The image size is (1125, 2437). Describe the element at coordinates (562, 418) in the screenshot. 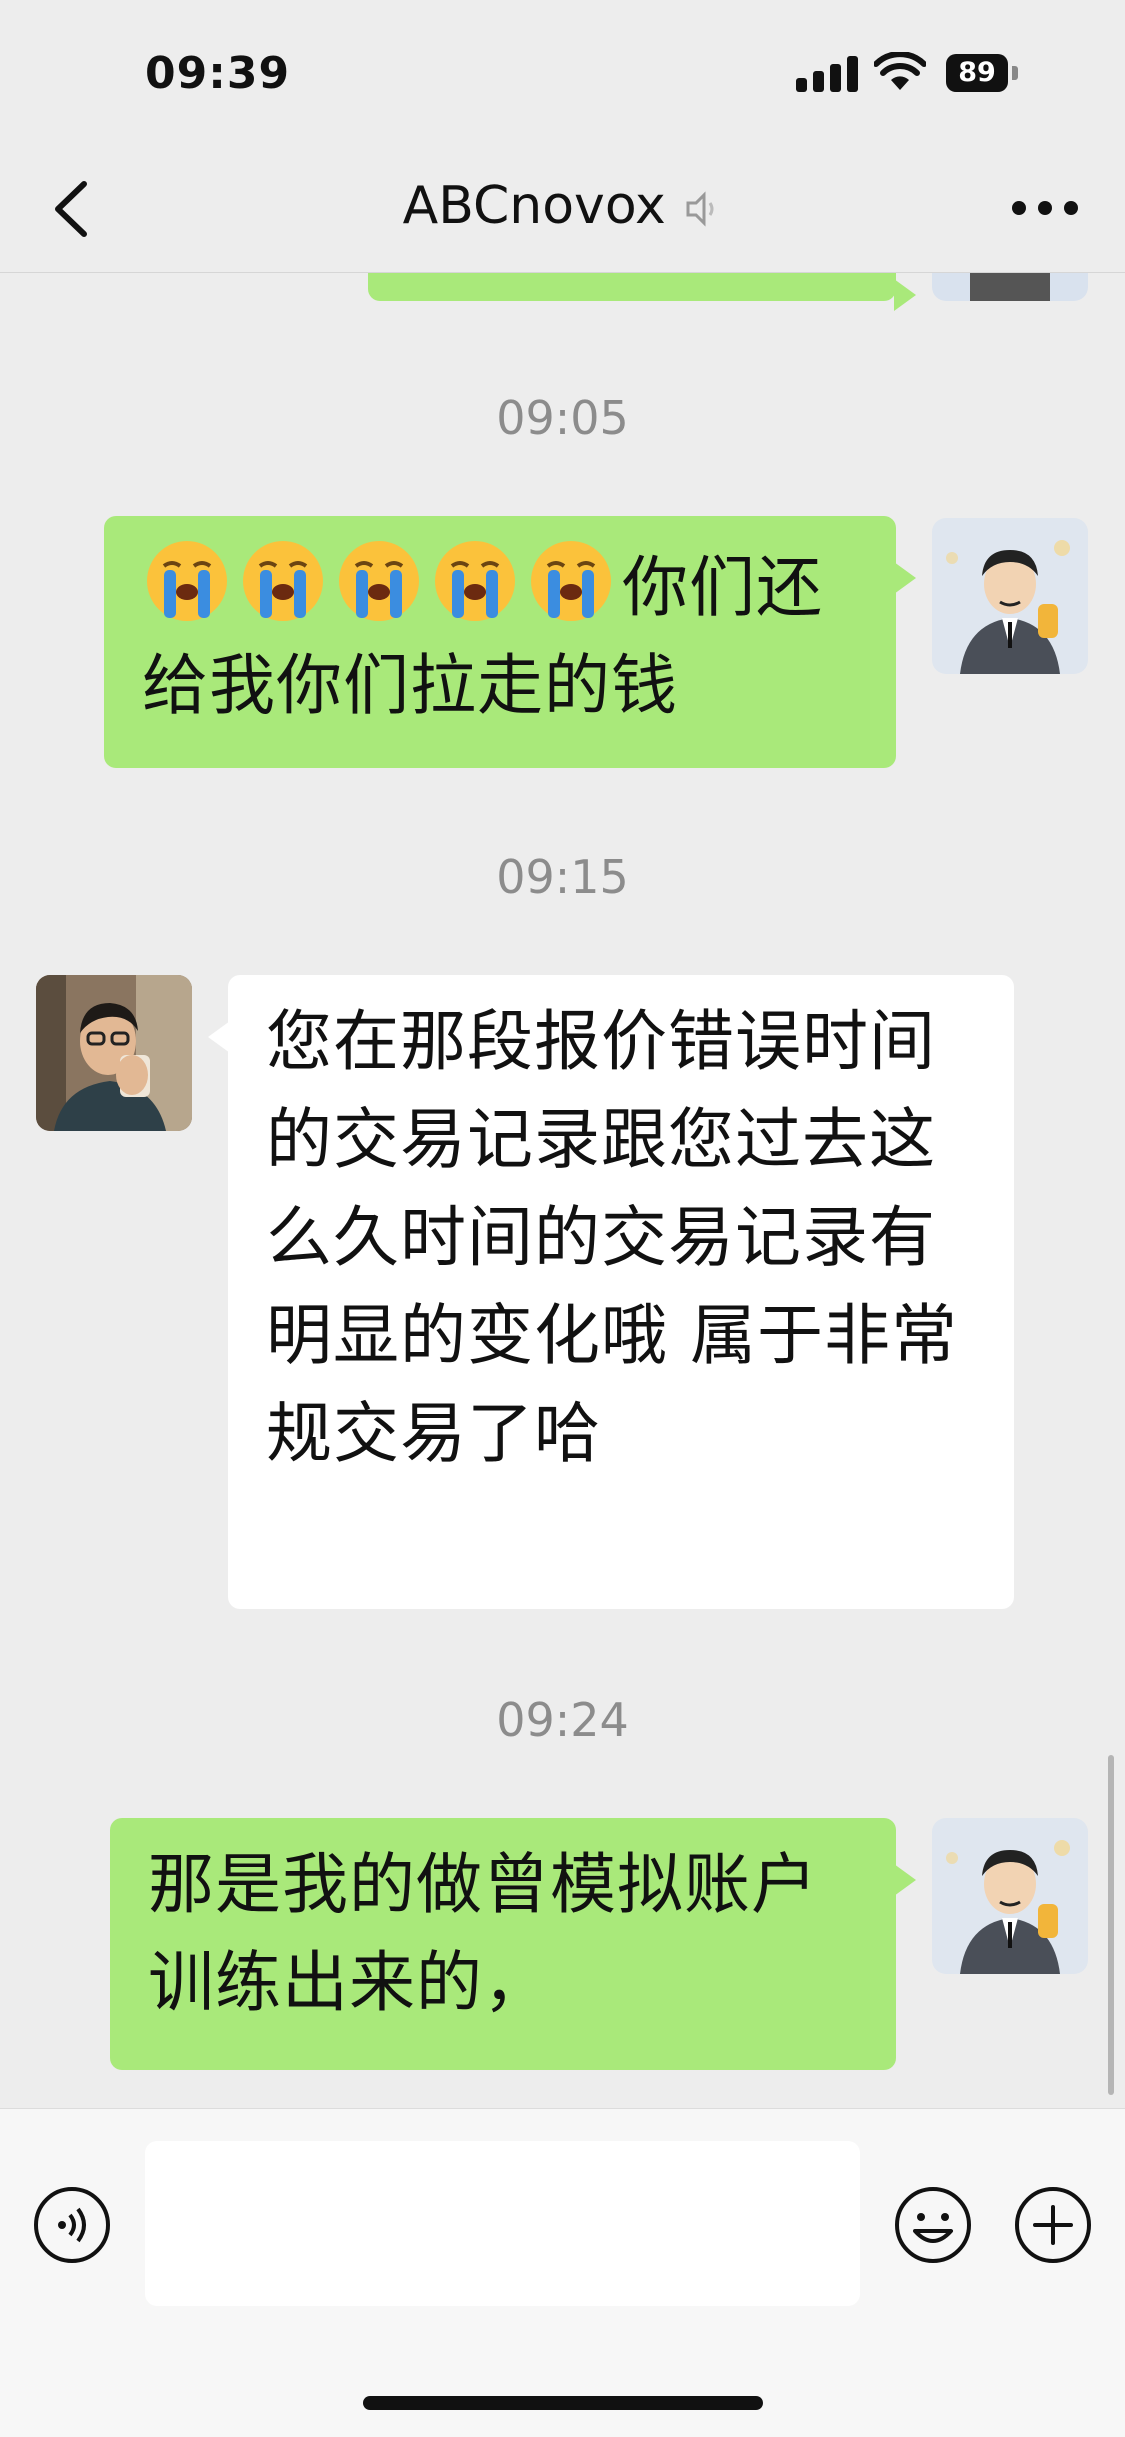

I see `message-timestamp: 09:05` at that location.